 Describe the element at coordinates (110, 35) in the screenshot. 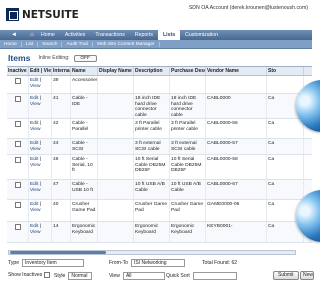

I see `tab-transactions: Transactions` at that location.